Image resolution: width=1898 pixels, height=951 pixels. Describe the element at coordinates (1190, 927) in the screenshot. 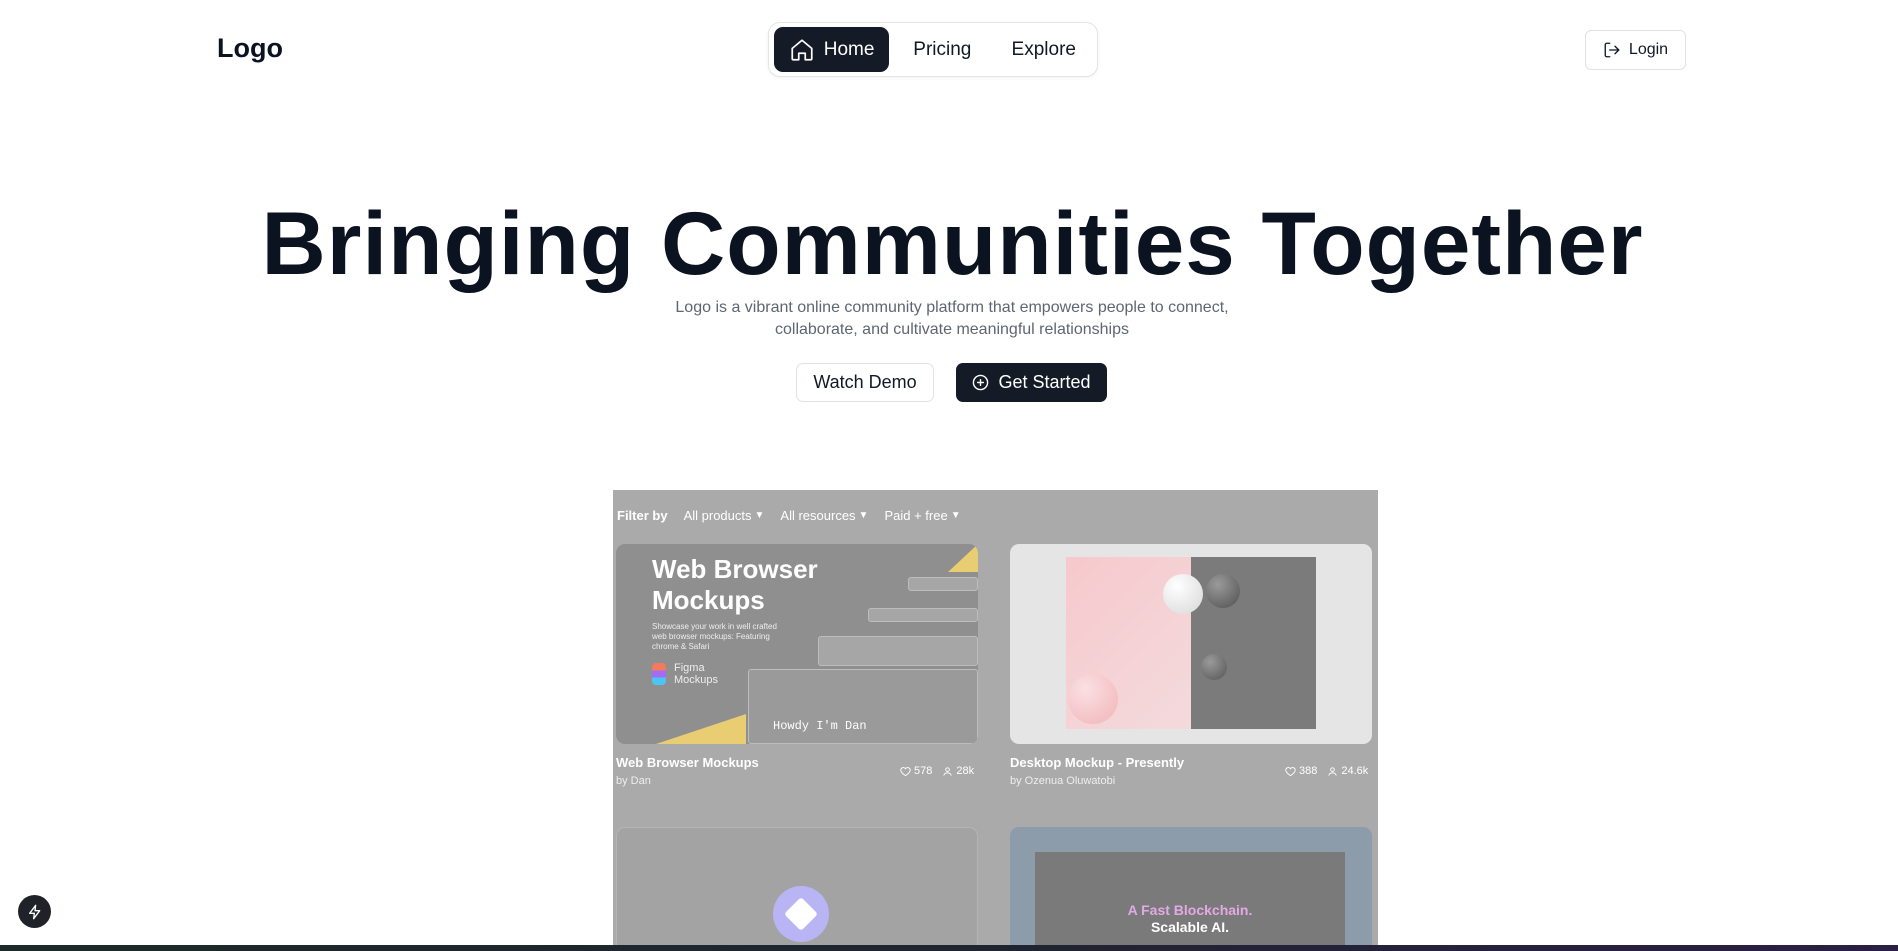

I see `thumb-headline-line2: Scalable AI.` at that location.